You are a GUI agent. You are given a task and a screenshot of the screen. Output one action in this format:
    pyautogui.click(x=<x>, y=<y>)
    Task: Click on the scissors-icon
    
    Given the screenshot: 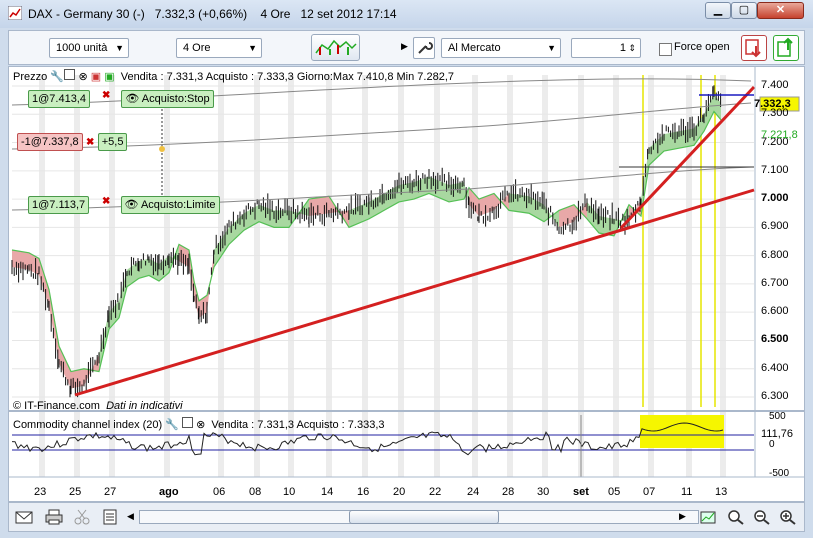 What is the action you would take?
    pyautogui.click(x=82, y=517)
    